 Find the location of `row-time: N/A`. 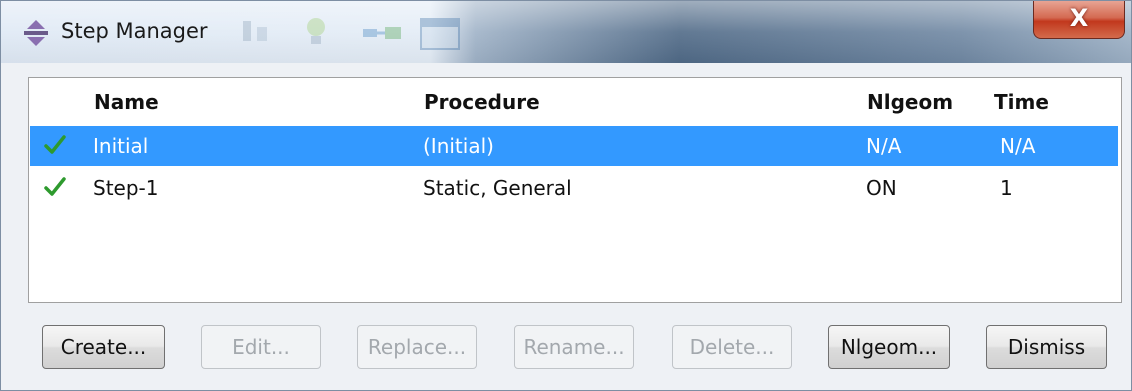

row-time: N/A is located at coordinates (1018, 146).